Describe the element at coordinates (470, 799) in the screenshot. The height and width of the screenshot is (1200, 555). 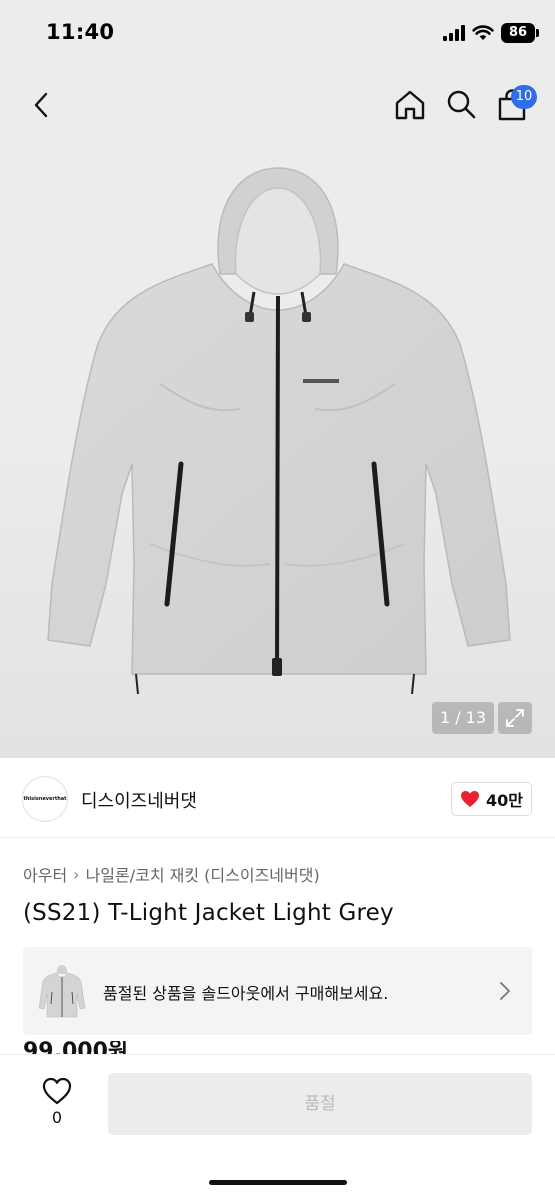
I see `heart-icon` at that location.